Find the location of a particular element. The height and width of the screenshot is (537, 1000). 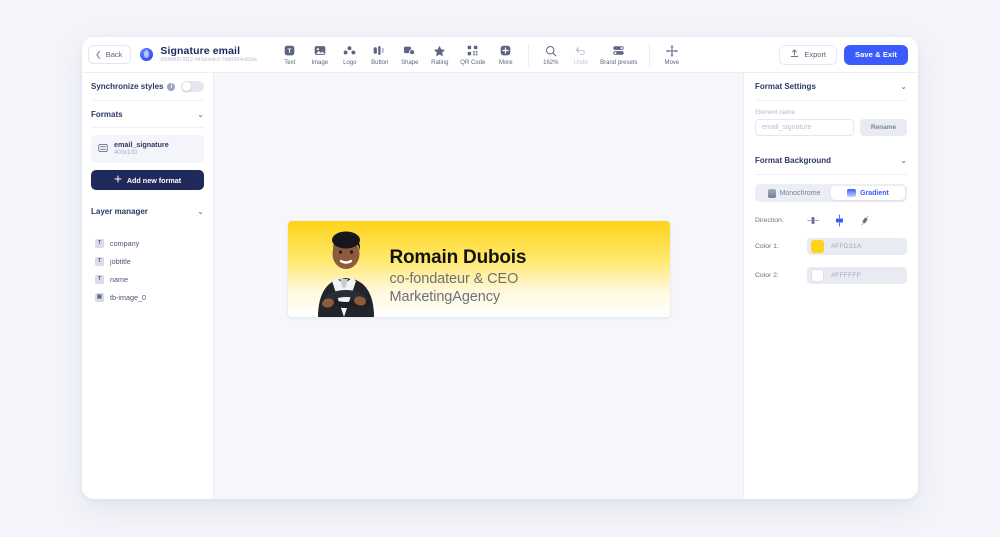

tool-button: Button is located at coordinates (380, 55).